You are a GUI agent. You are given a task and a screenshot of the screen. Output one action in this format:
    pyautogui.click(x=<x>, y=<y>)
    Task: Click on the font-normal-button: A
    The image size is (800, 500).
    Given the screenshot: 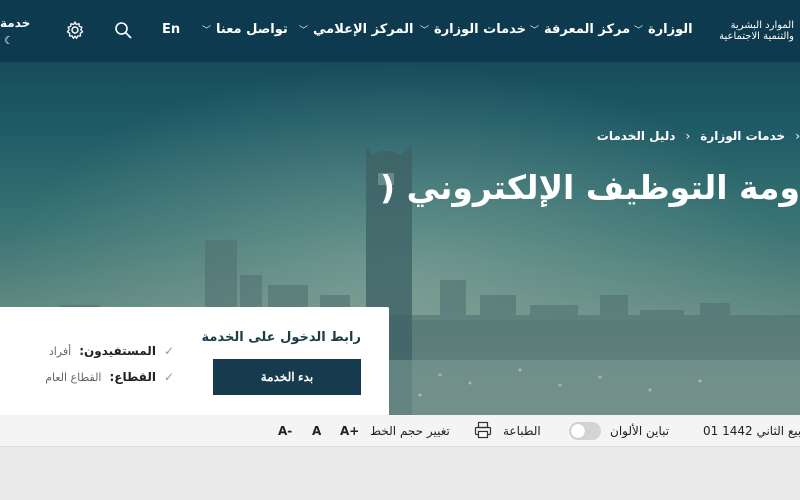 What is the action you would take?
    pyautogui.click(x=316, y=431)
    